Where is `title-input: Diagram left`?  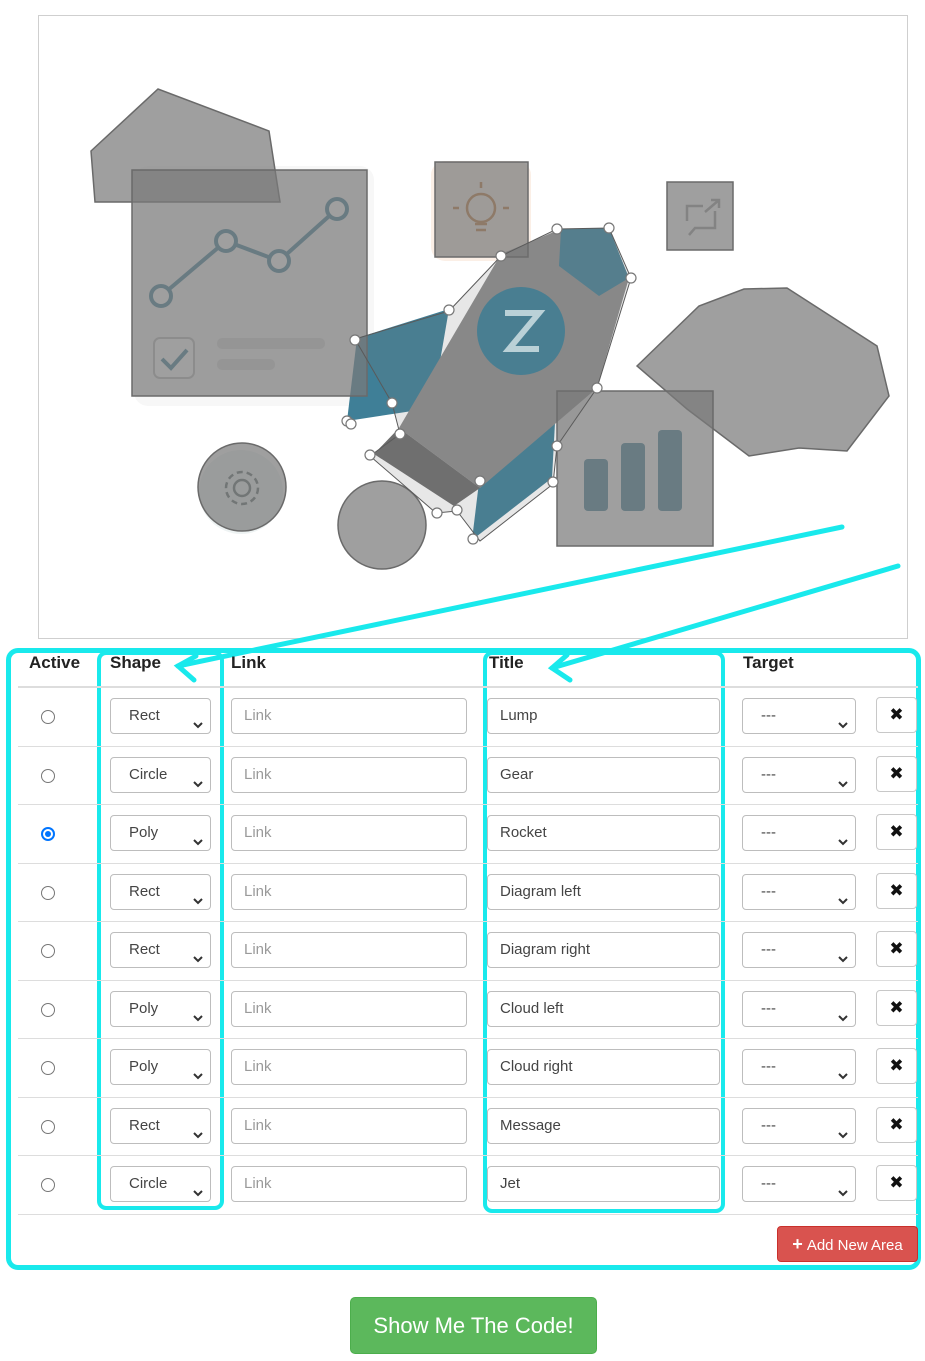
title-input: Diagram left is located at coordinates (603, 891).